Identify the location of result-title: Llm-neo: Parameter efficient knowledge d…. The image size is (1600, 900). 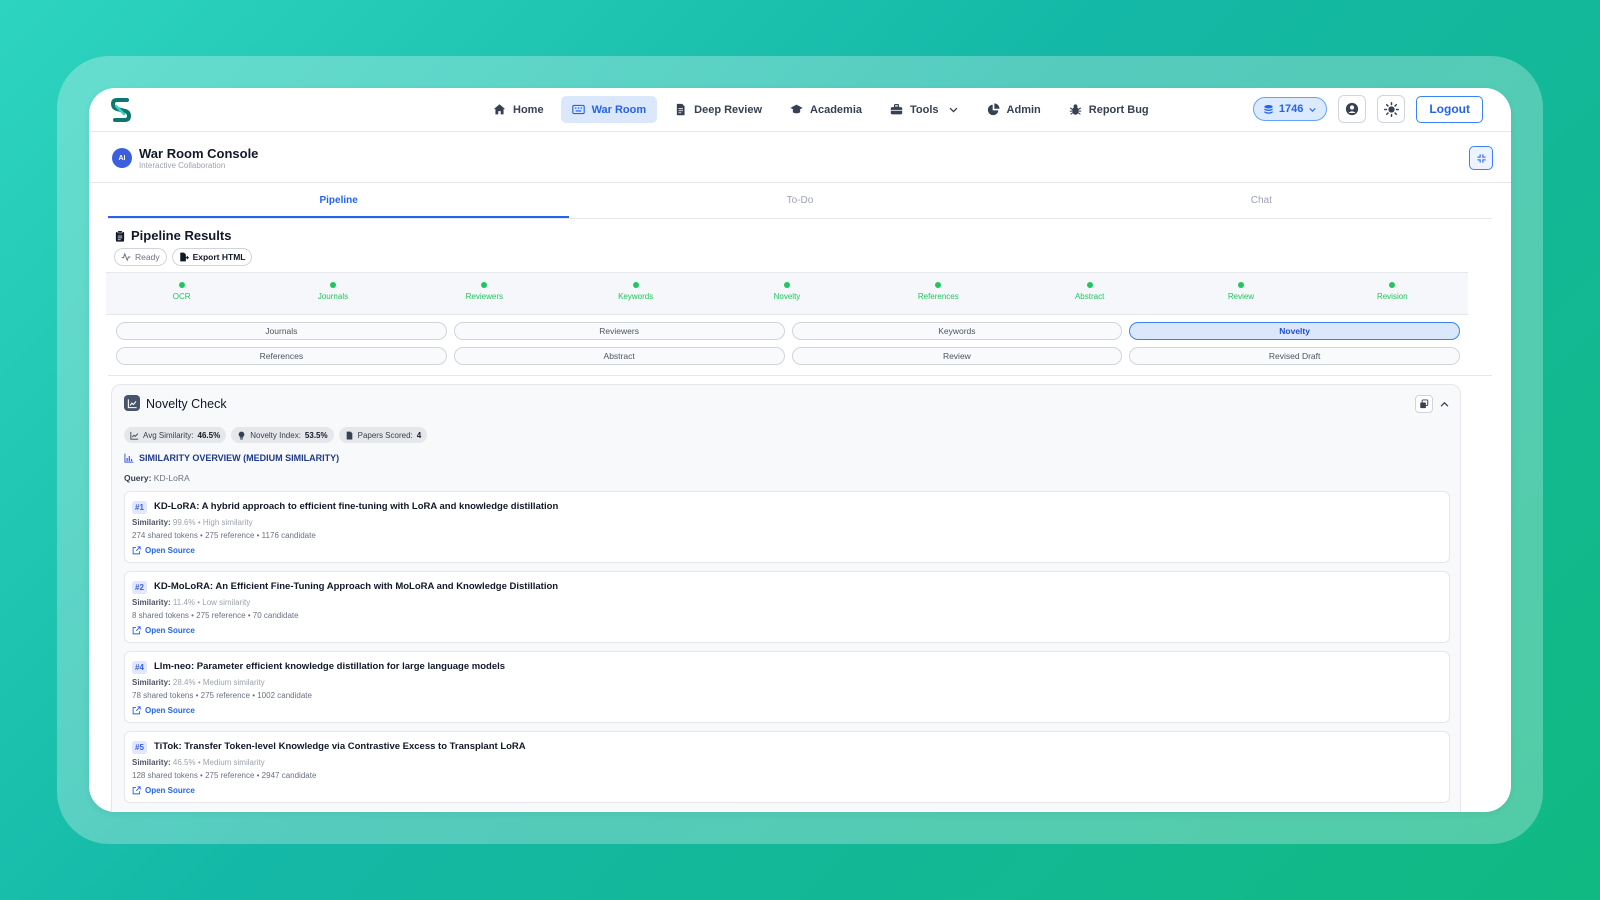
(330, 666).